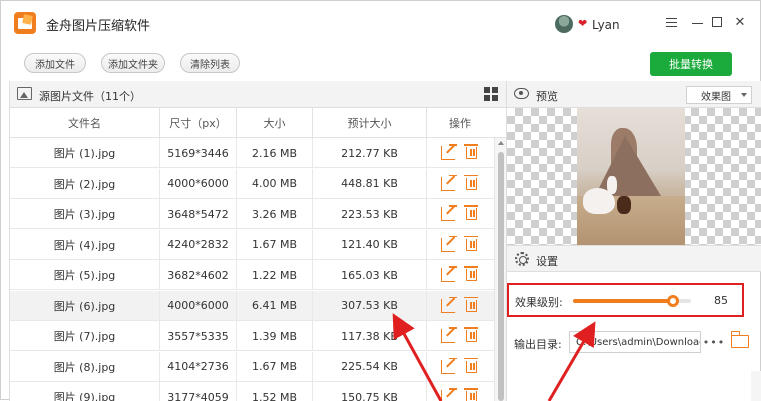  Describe the element at coordinates (624, 205) in the screenshot. I see `photo-brown-horse` at that location.